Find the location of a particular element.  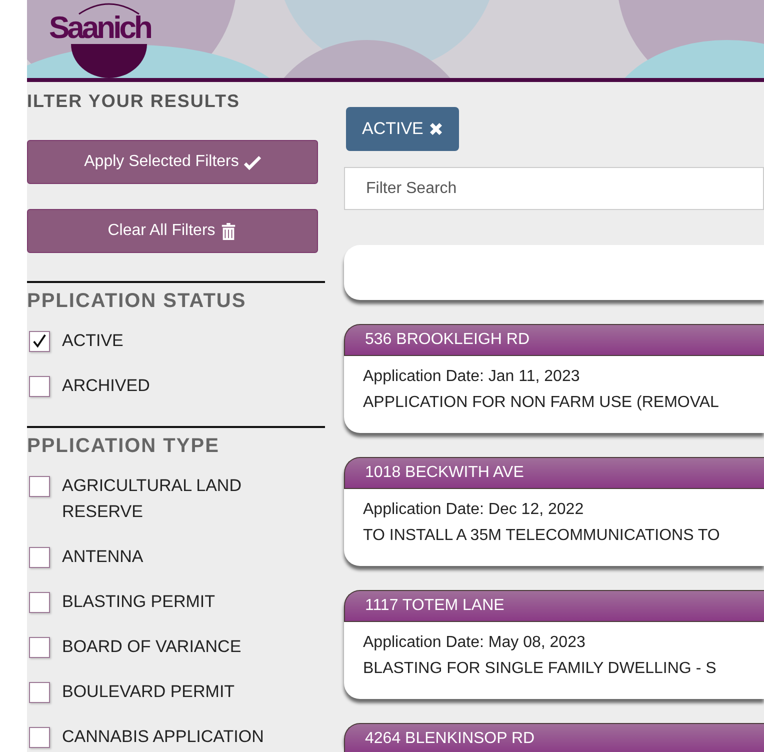

active-filter-tag: ACTIVE is located at coordinates (403, 129).